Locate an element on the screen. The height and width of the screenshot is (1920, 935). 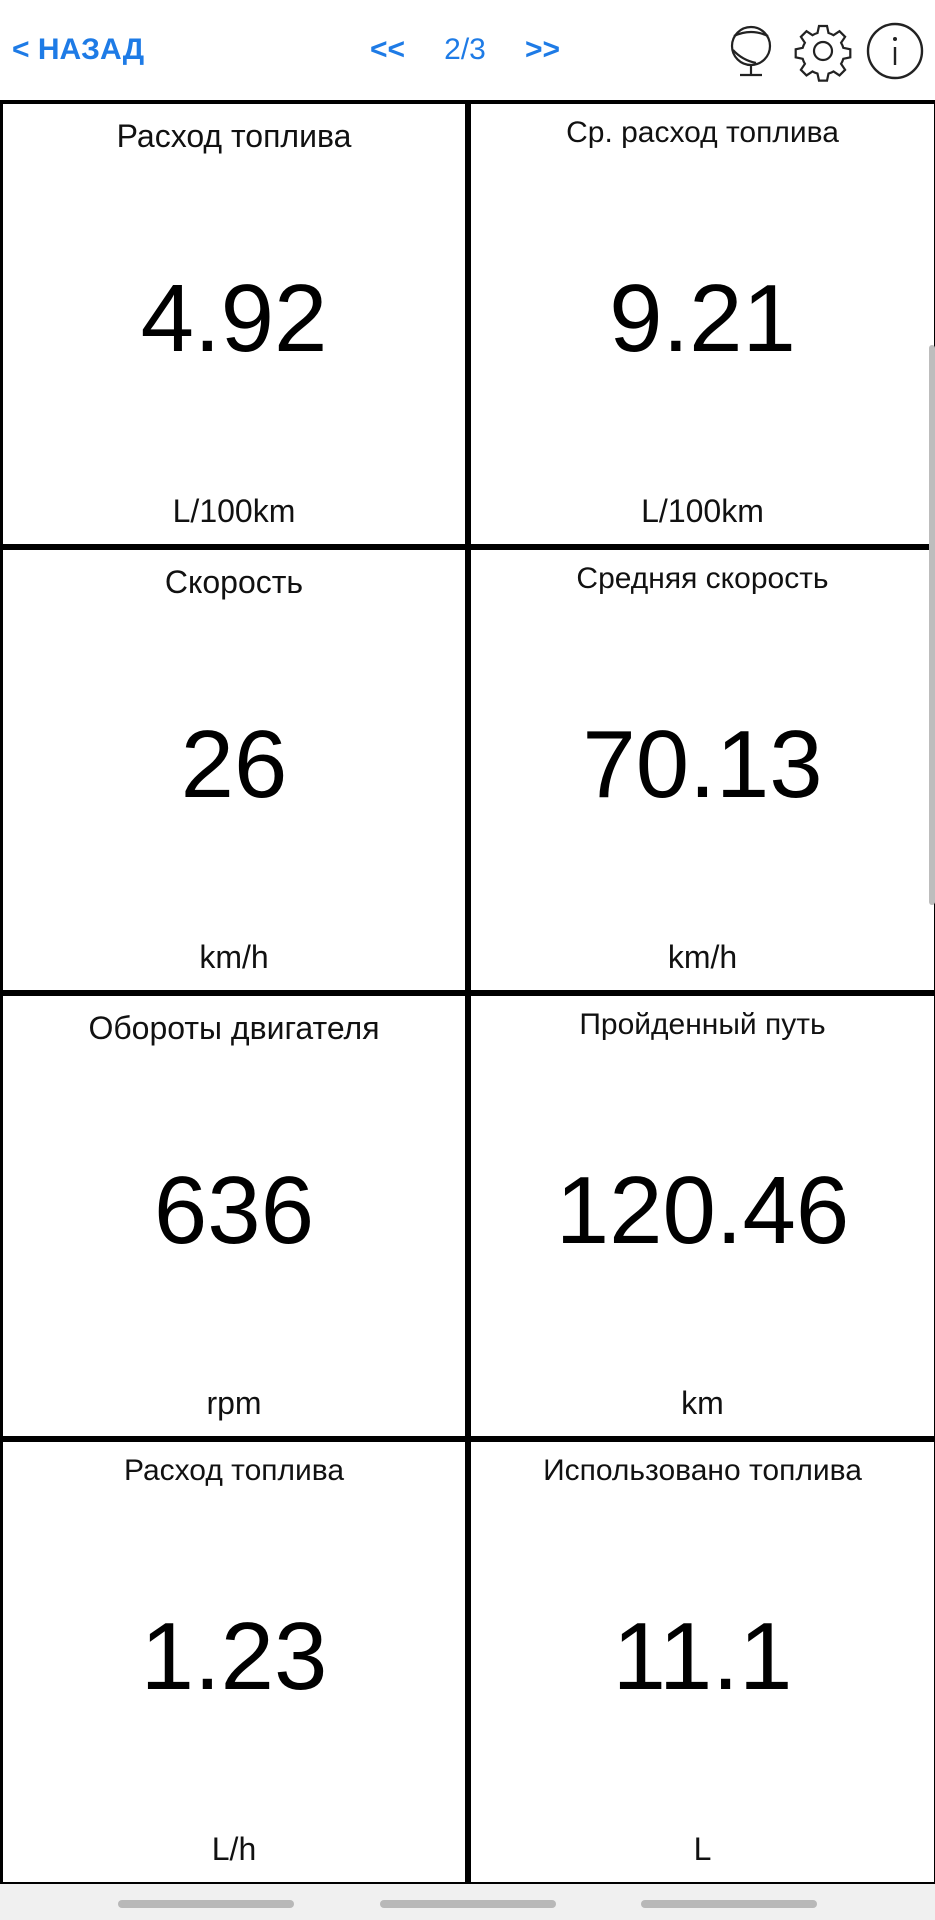
tile-title: Использовано топлива is located at coordinates (702, 1470).